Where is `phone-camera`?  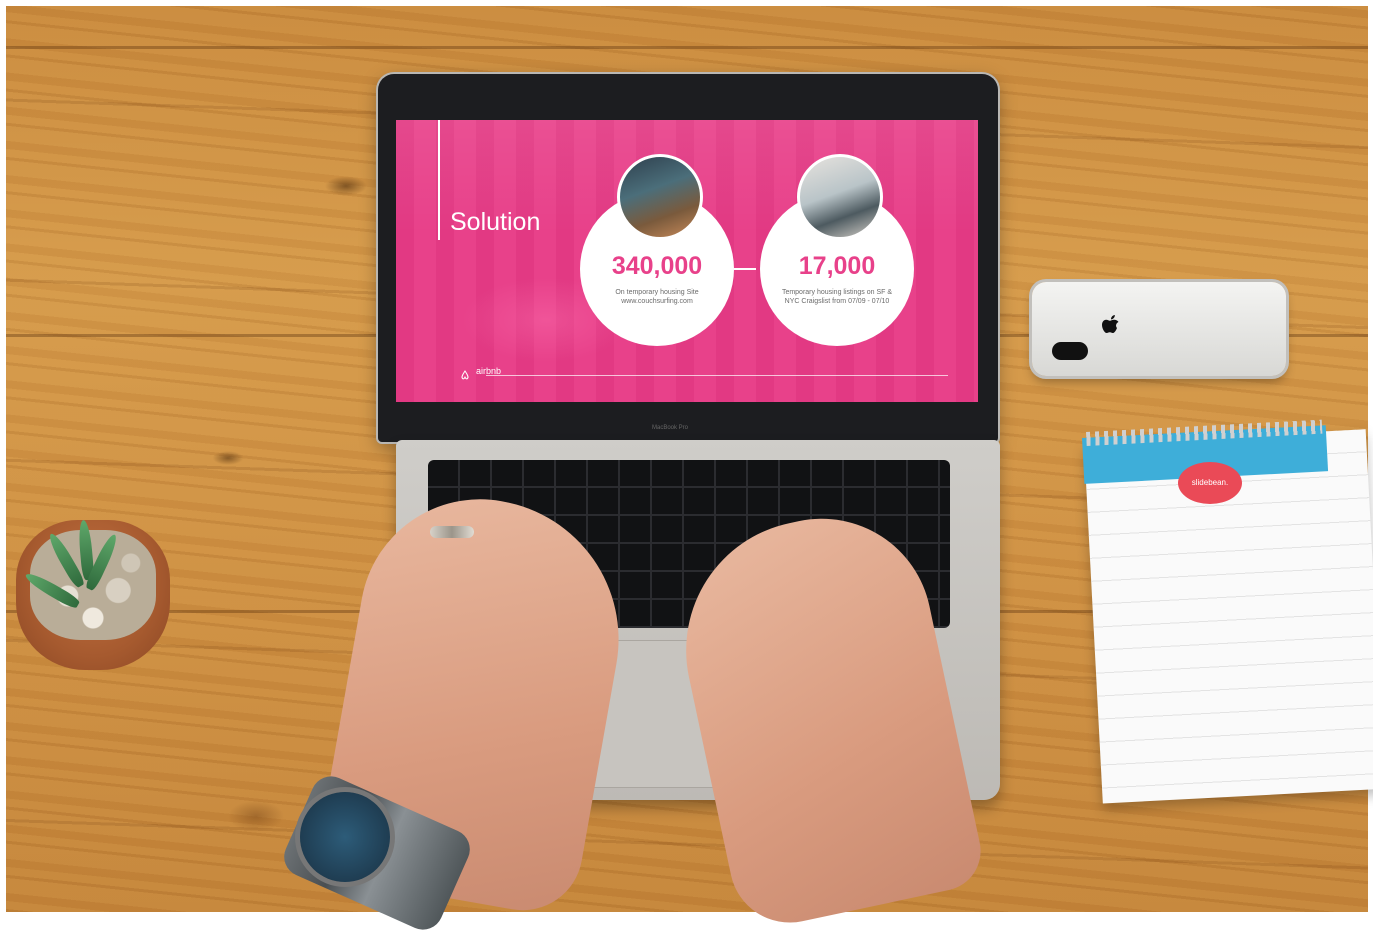 phone-camera is located at coordinates (1070, 351).